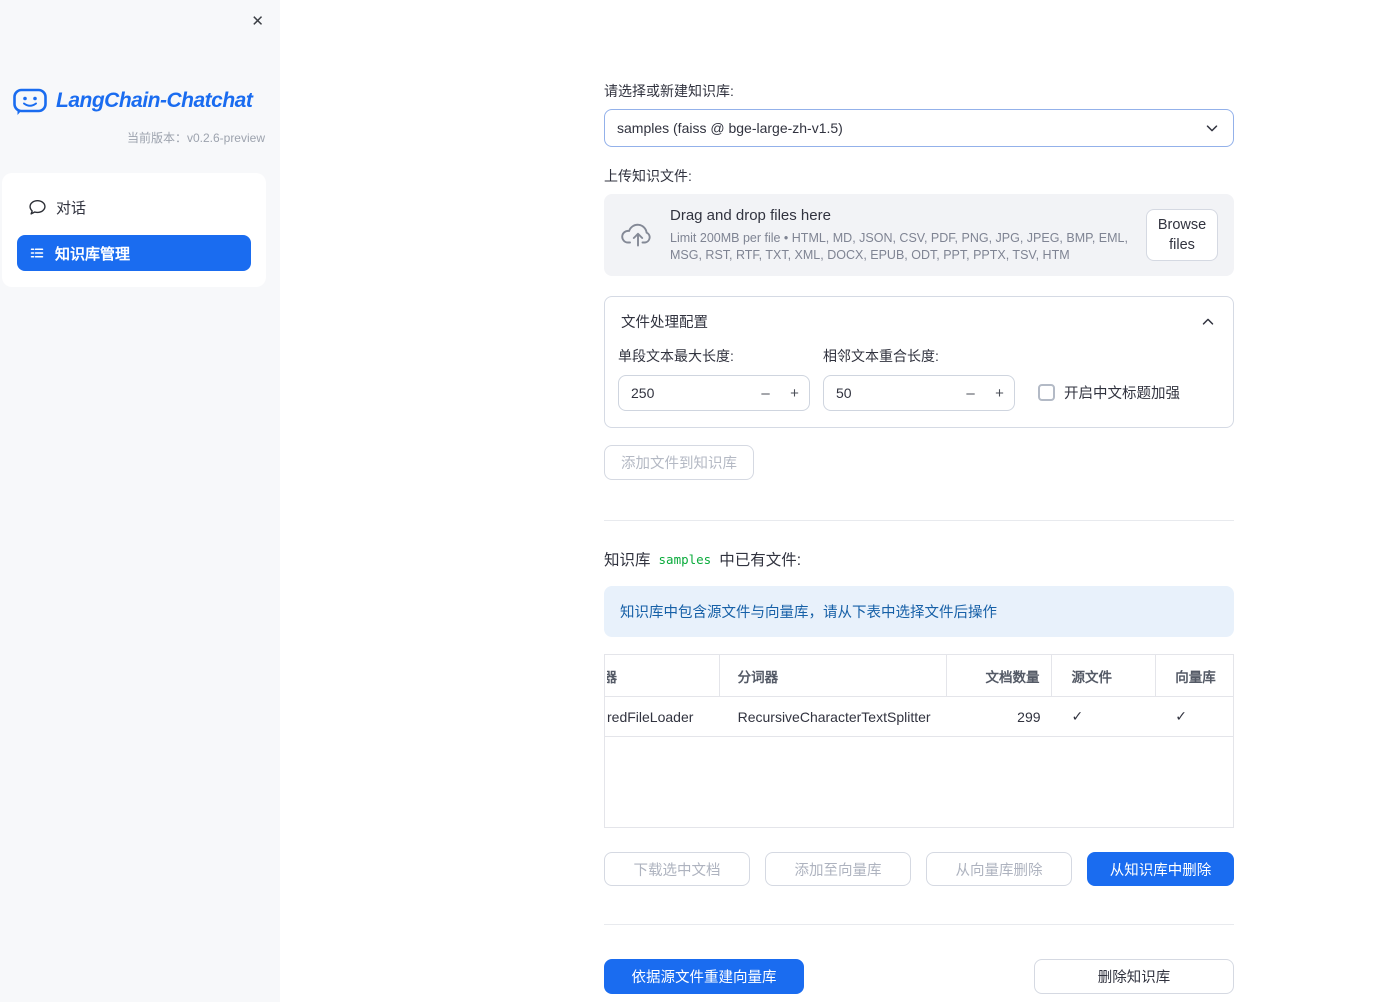 Image resolution: width=1380 pixels, height=1002 pixels. I want to click on cloud-upload-icon, so click(638, 235).